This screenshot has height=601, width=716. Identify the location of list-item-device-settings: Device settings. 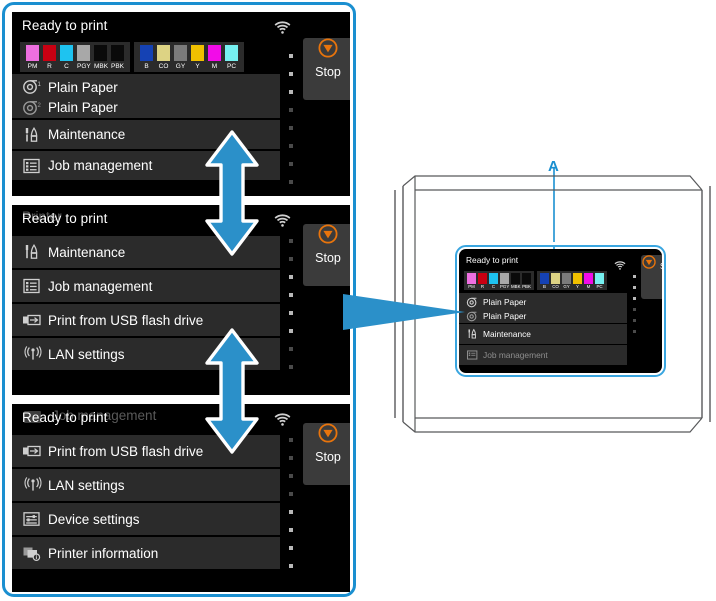
(146, 520).